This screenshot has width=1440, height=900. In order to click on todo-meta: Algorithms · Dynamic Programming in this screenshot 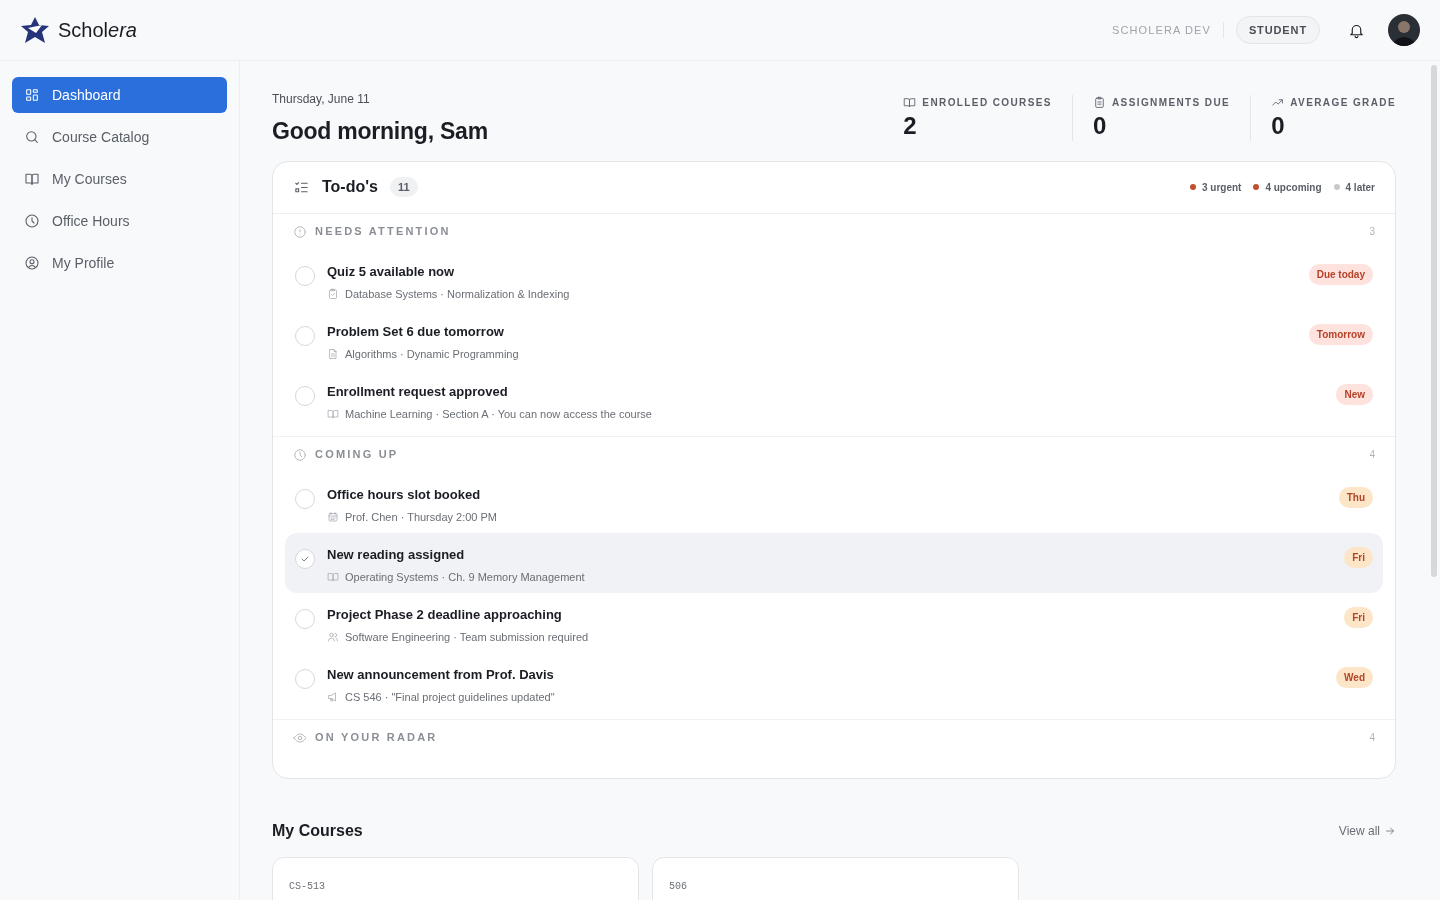, I will do `click(432, 354)`.